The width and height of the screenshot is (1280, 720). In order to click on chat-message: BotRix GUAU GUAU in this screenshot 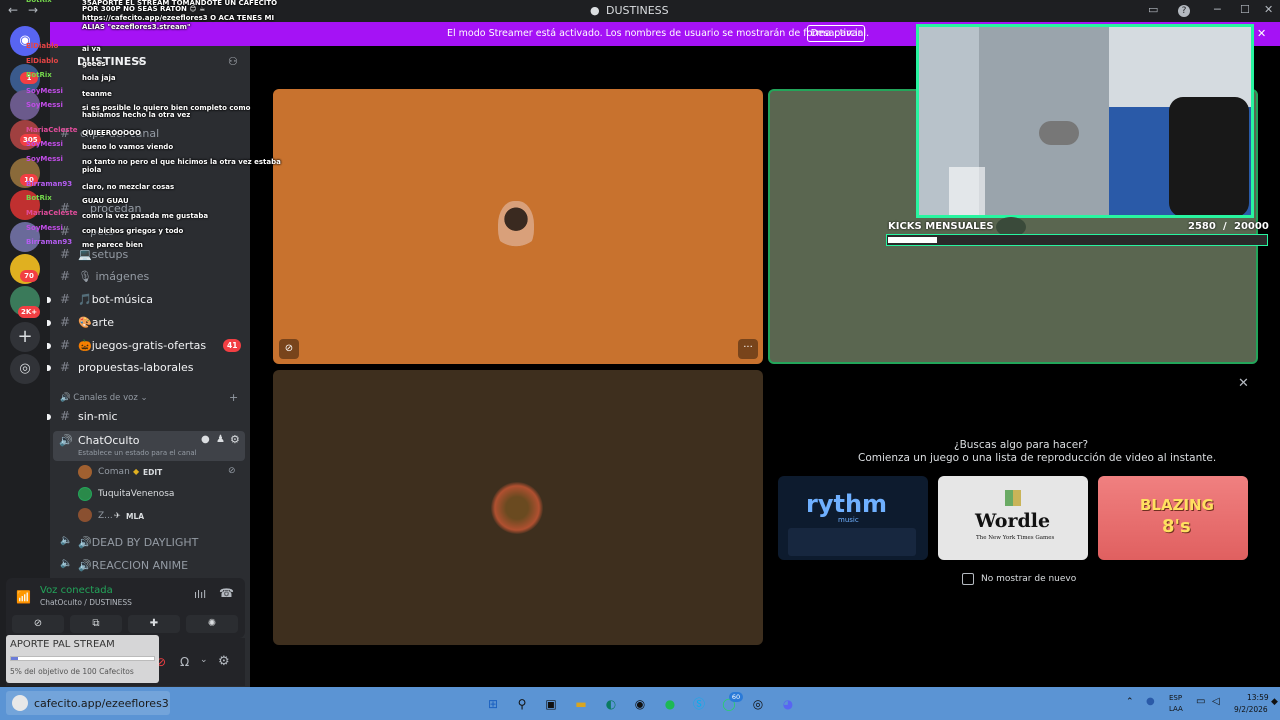, I will do `click(77, 200)`.